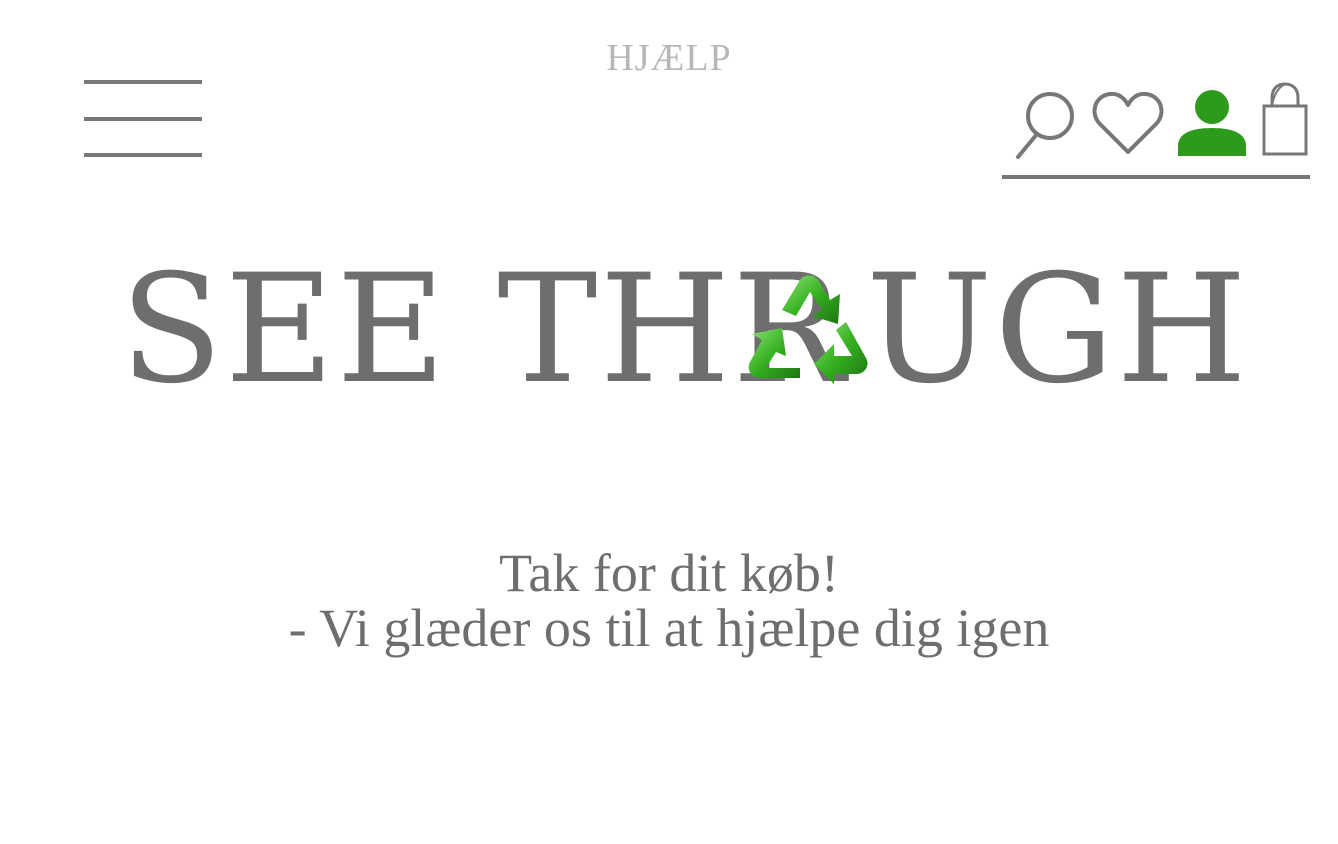 The height and width of the screenshot is (844, 1338). I want to click on menu-icon-bar-middle, so click(143, 119).